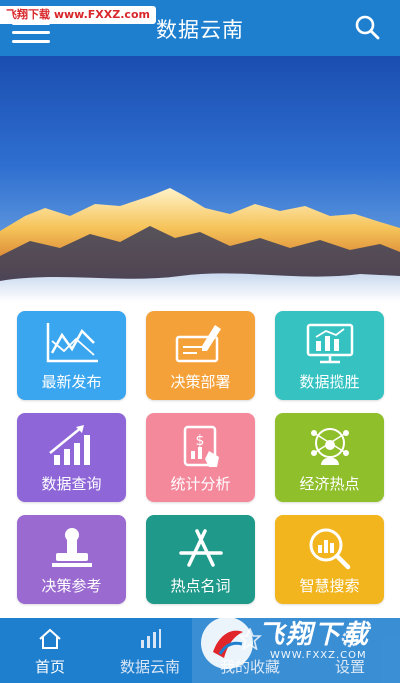  Describe the element at coordinates (200, 586) in the screenshot. I see `tile-label: 热点名词` at that location.